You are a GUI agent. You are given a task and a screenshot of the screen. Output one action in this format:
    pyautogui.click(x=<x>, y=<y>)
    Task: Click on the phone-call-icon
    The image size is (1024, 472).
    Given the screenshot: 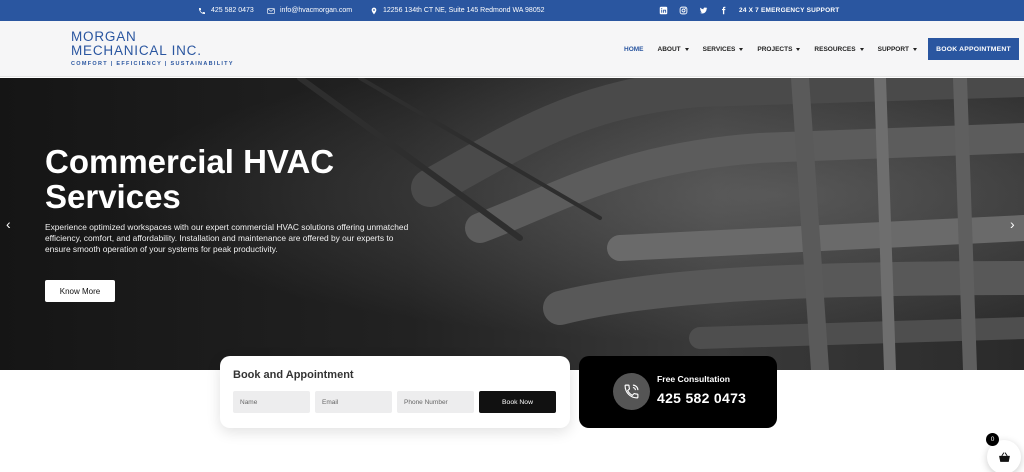 What is the action you would take?
    pyautogui.click(x=631, y=391)
    